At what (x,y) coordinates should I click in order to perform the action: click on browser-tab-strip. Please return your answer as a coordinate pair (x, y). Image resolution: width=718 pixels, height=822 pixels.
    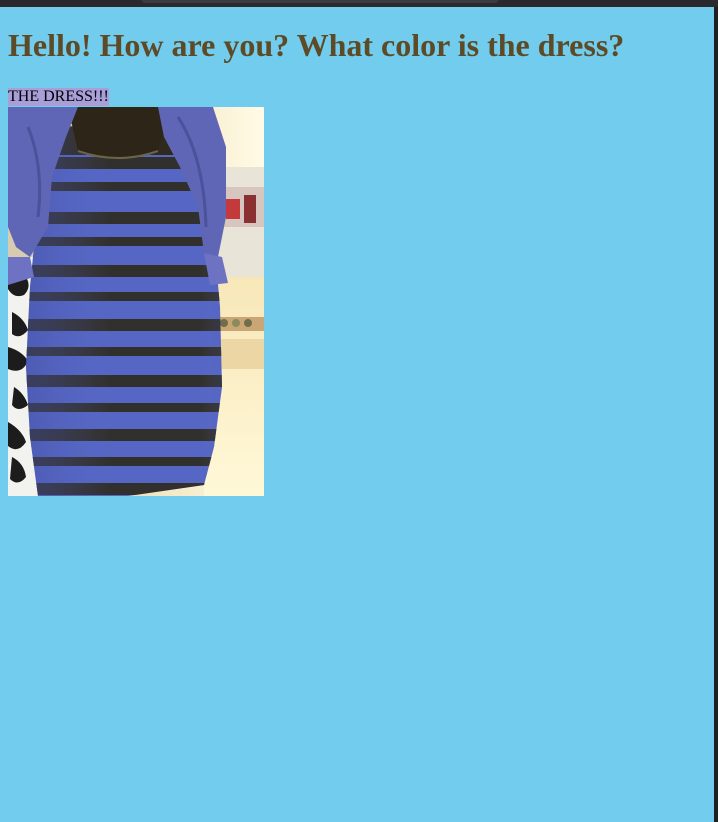
    Looking at the image, I should click on (320, 1).